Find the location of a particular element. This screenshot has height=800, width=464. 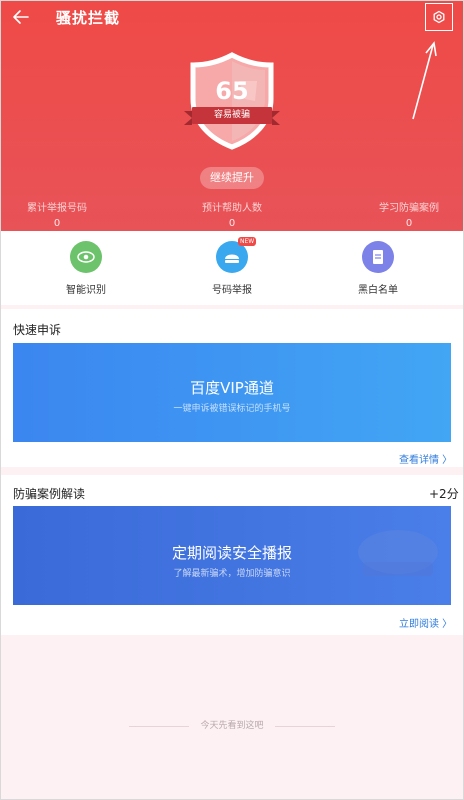

banner-title: 百度VIP通道 is located at coordinates (232, 388).